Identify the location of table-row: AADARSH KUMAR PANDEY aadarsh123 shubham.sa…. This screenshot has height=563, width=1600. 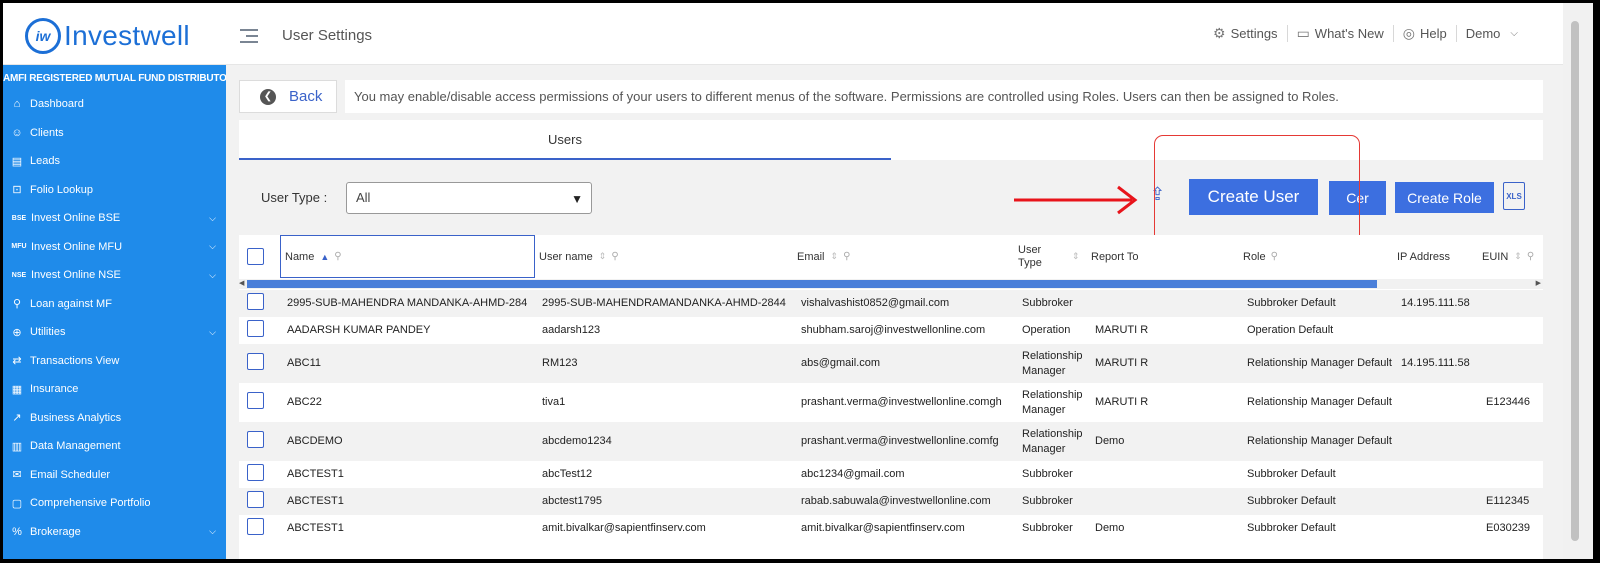
(891, 330).